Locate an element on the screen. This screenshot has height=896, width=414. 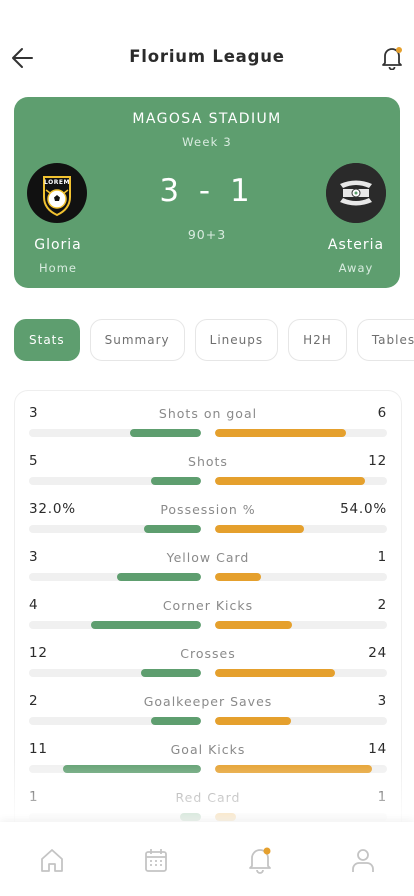
bottom-nav is located at coordinates (207, 859).